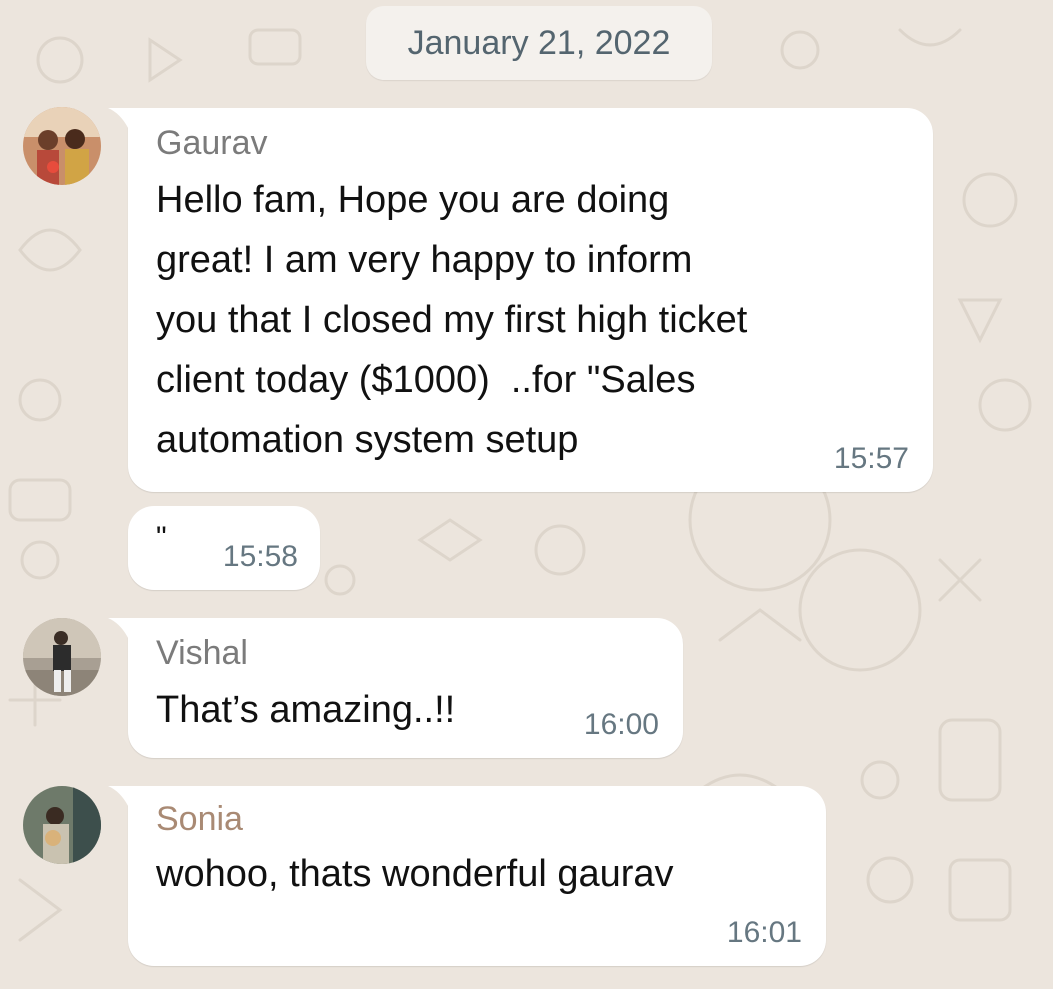  I want to click on sender-name: Gaurav, so click(212, 143).